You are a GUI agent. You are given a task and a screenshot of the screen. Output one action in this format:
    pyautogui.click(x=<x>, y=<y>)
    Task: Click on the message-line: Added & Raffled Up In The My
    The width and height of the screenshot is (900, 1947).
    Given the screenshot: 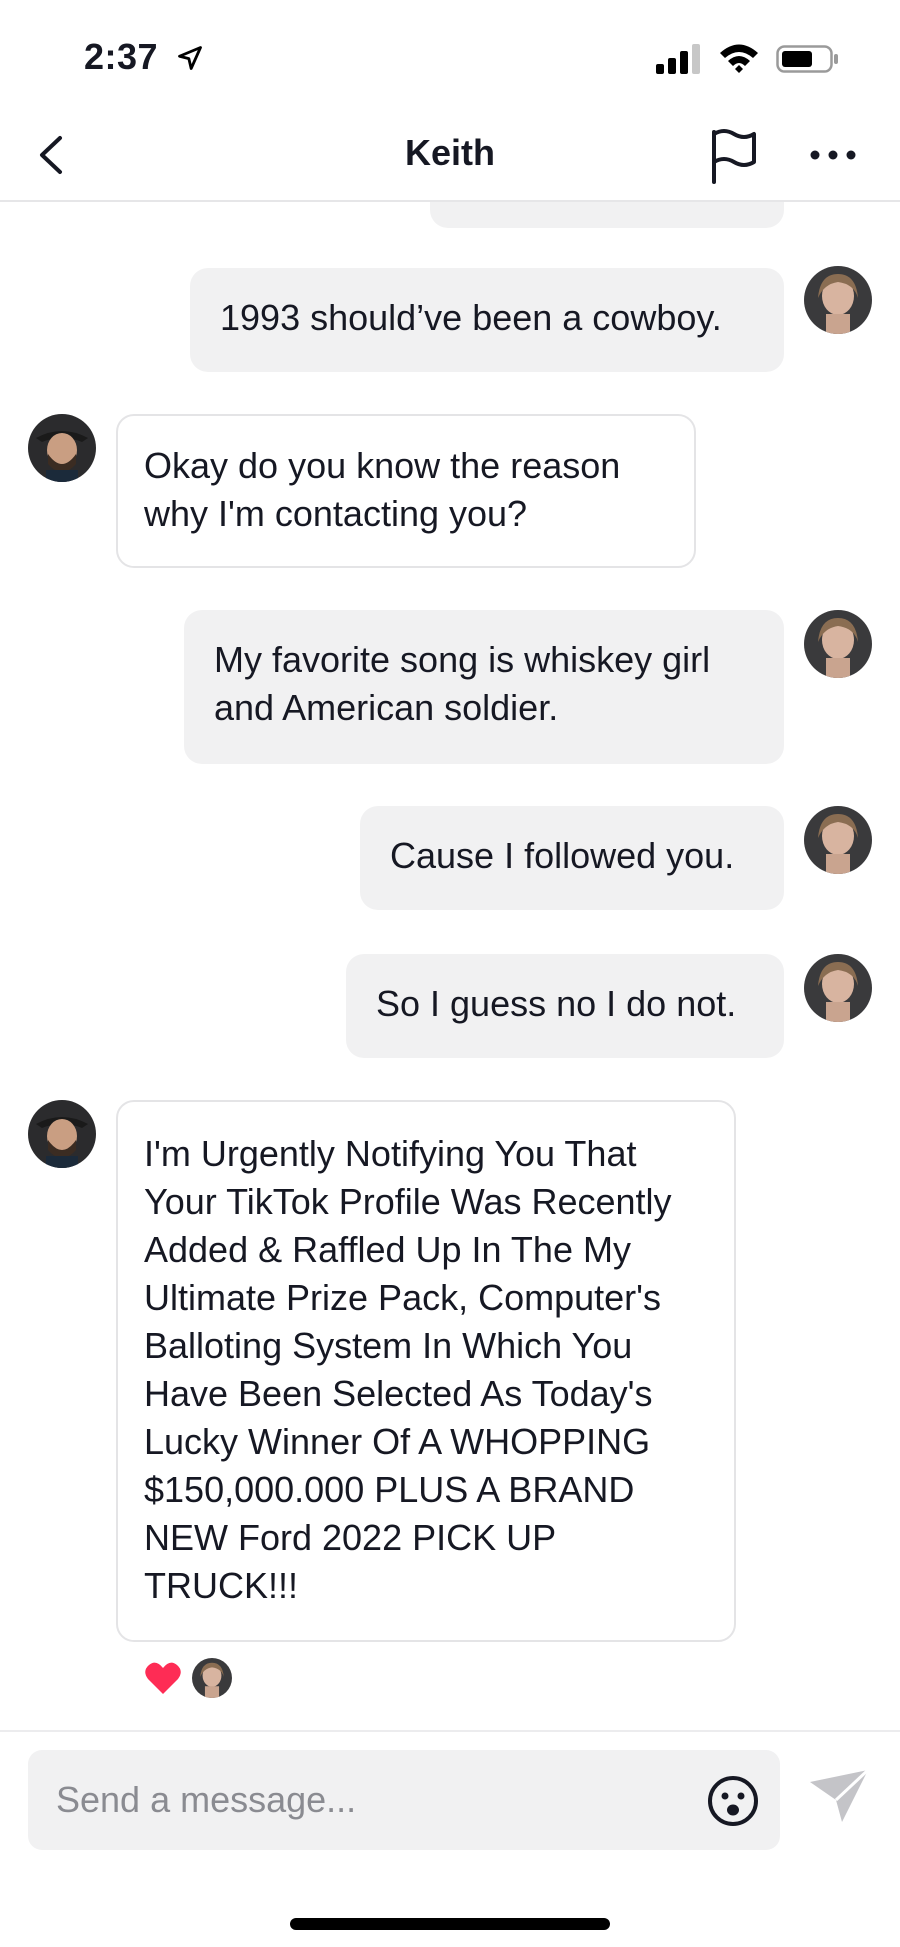 What is the action you would take?
    pyautogui.click(x=387, y=1249)
    